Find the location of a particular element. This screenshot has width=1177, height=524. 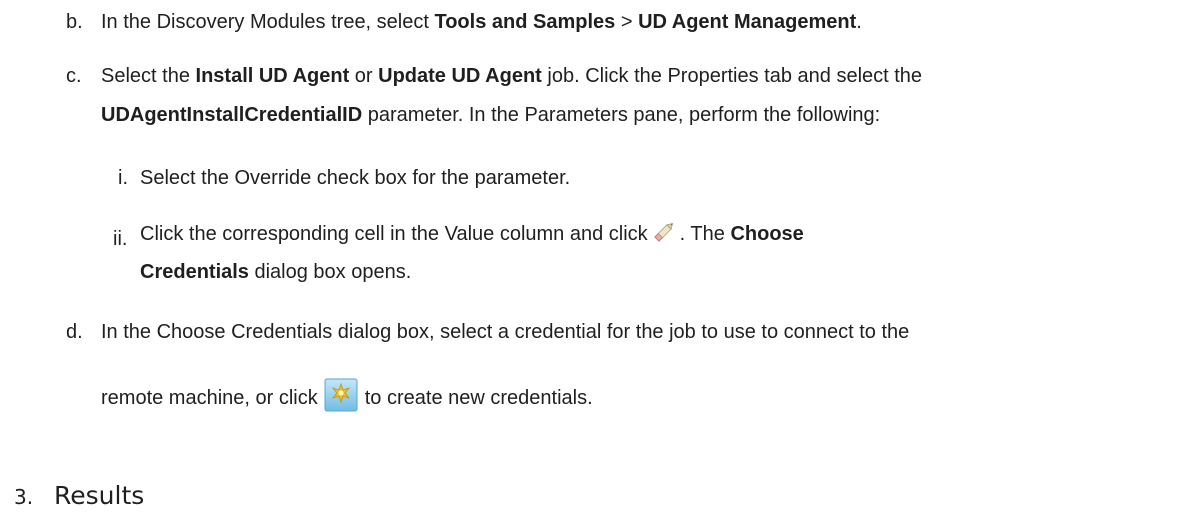

step-c-ii-bold-2: Credentials is located at coordinates (194, 272).